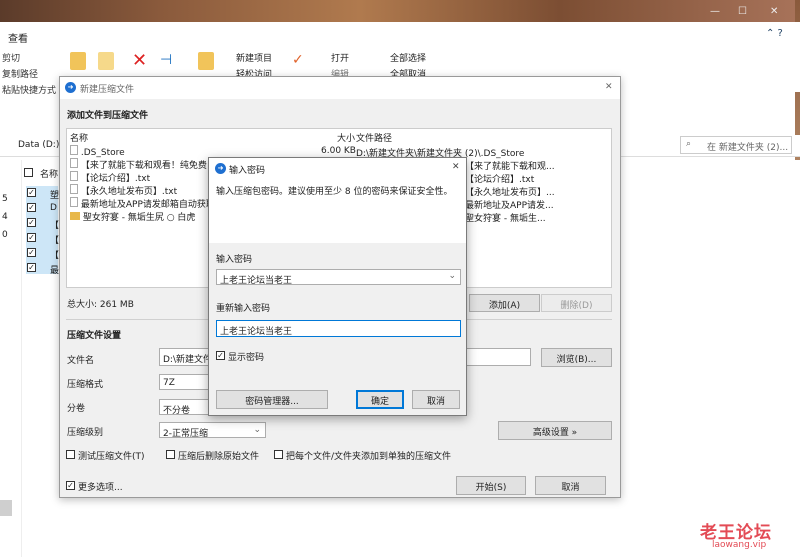 The image size is (800, 557). What do you see at coordinates (715, 11) in the screenshot?
I see `minimize-icon: —` at bounding box center [715, 11].